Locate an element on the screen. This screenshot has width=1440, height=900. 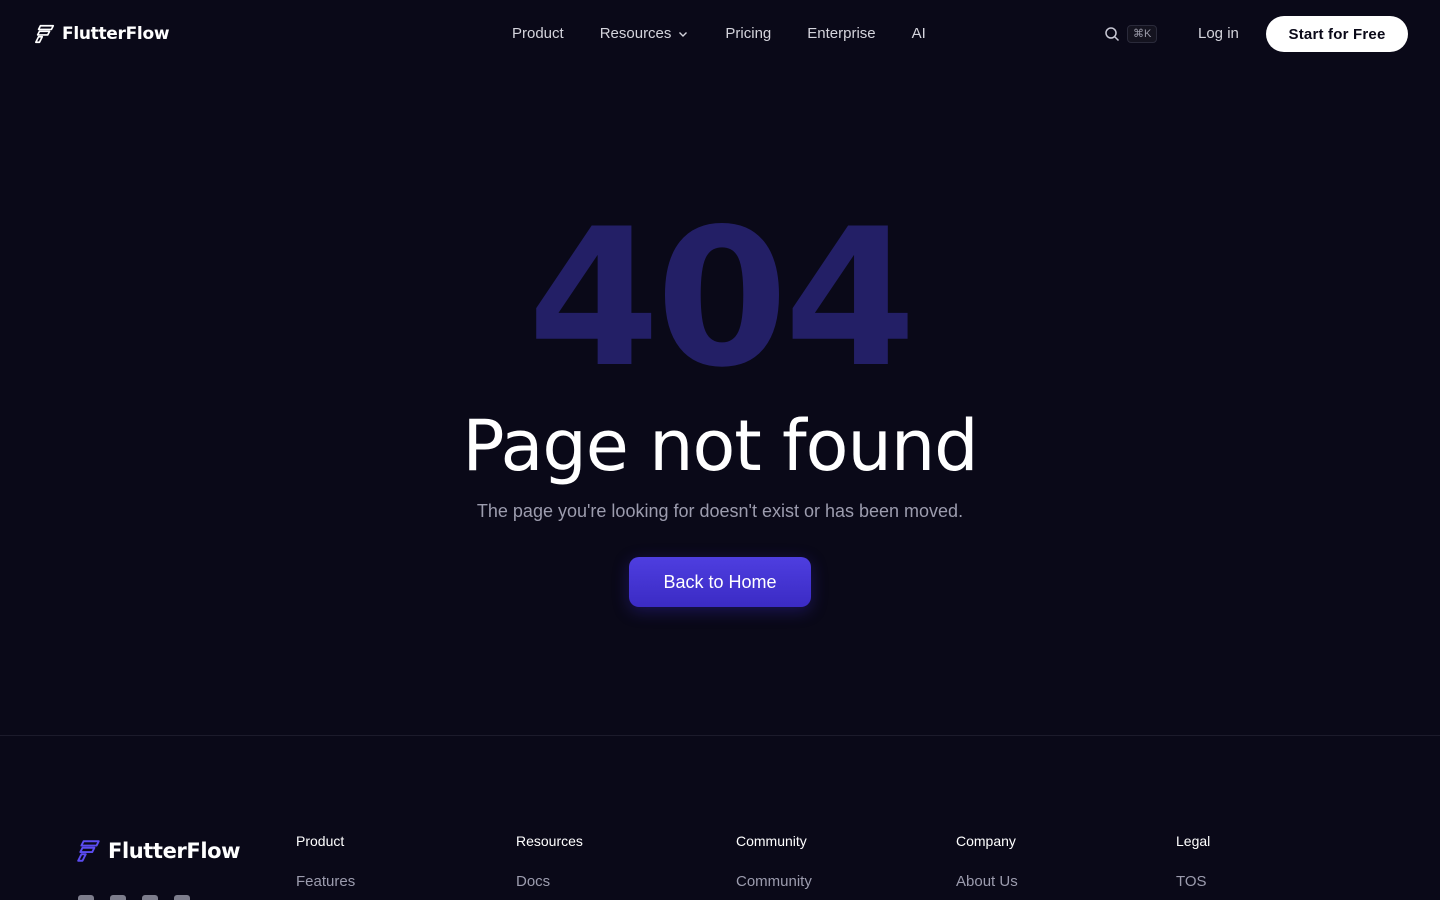
brand-name: FlutterFlow is located at coordinates (116, 34).